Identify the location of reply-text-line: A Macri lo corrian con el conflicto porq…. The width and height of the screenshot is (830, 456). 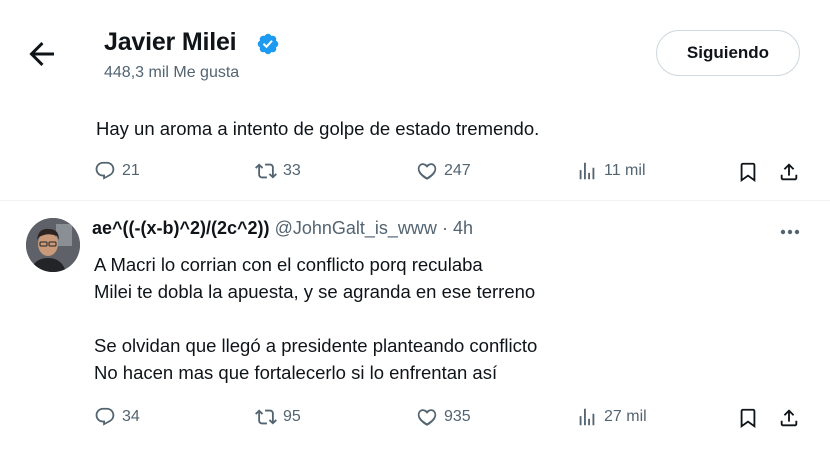
(288, 264).